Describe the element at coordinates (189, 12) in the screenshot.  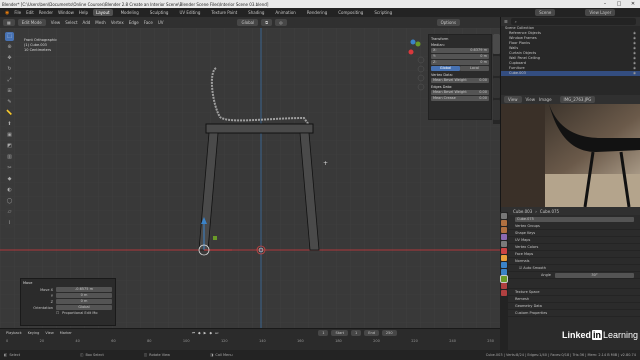
I see `tab-uv-editing: UV Editing` at that location.